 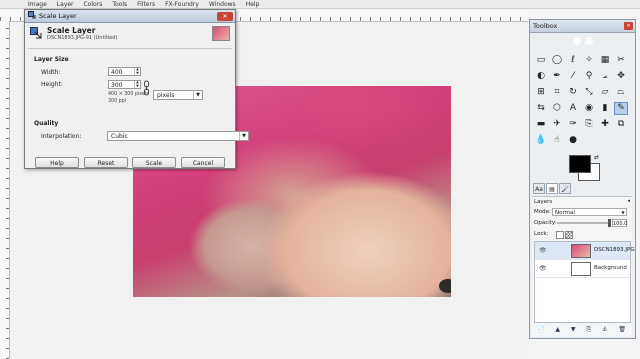 What do you see at coordinates (57, 162) in the screenshot?
I see `help-button: Help` at bounding box center [57, 162].